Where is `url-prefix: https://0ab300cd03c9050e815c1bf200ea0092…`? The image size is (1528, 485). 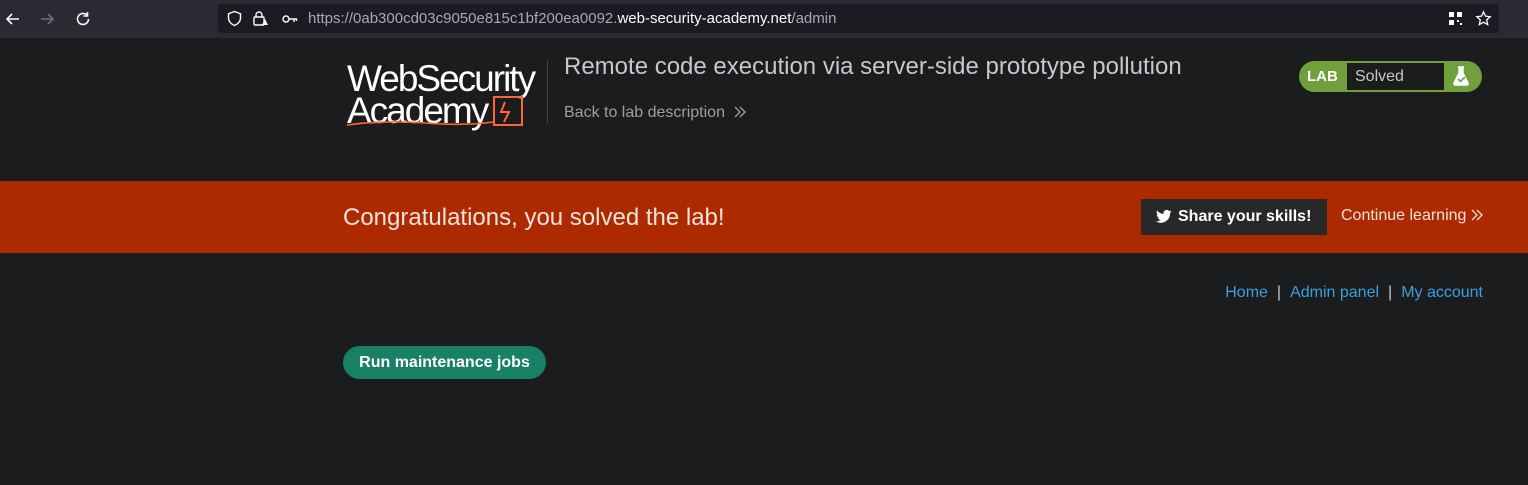 url-prefix: https://0ab300cd03c9050e815c1bf200ea0092… is located at coordinates (463, 18).